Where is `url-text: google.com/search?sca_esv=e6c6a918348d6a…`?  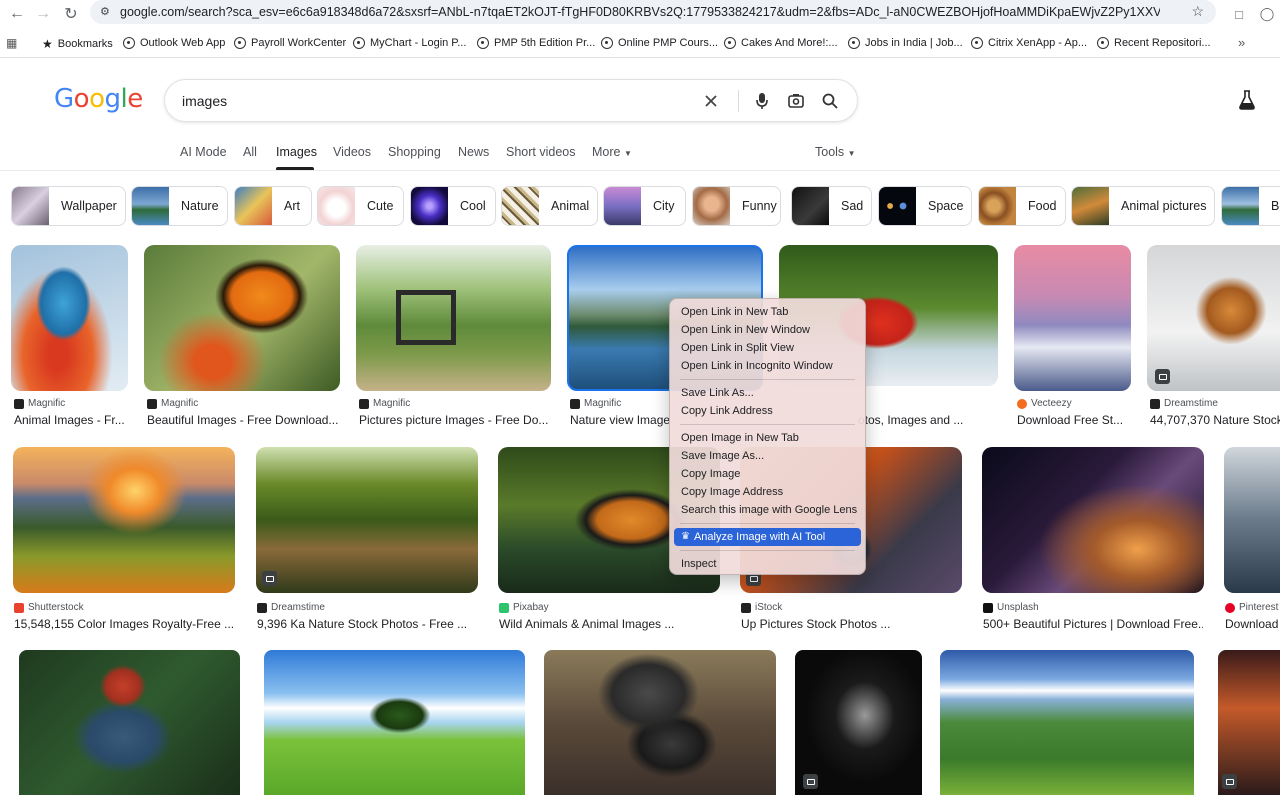 url-text: google.com/search?sca_esv=e6c6a918348d6a… is located at coordinates (640, 12).